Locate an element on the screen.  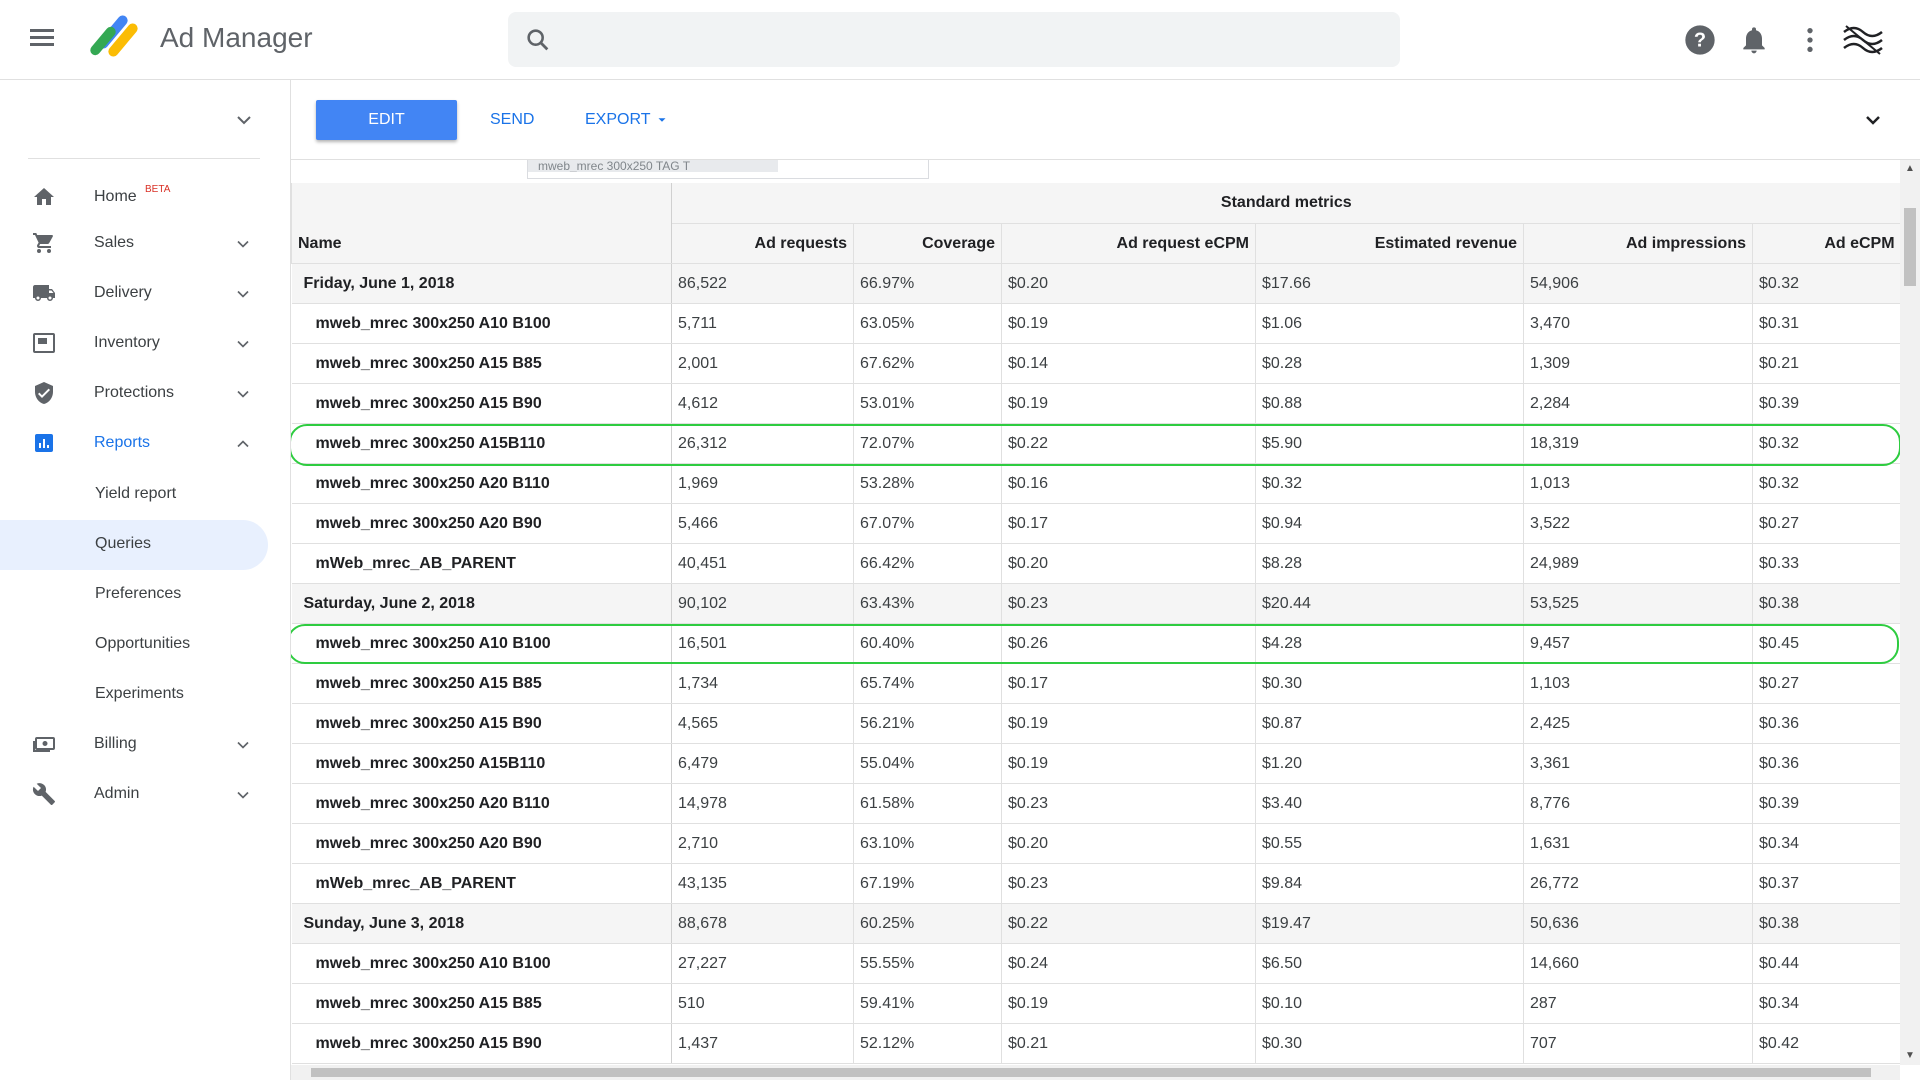
sidebar-item-protections: Protections is located at coordinates (145, 393).